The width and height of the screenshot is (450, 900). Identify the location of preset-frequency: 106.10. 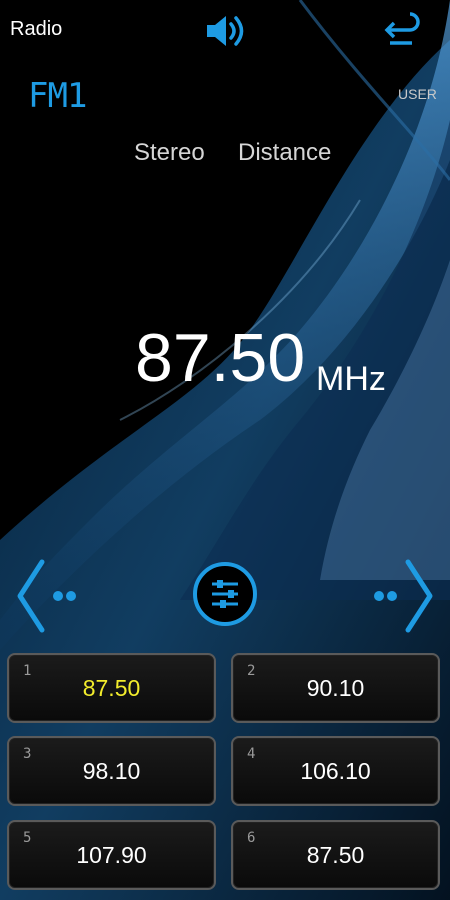
(335, 771).